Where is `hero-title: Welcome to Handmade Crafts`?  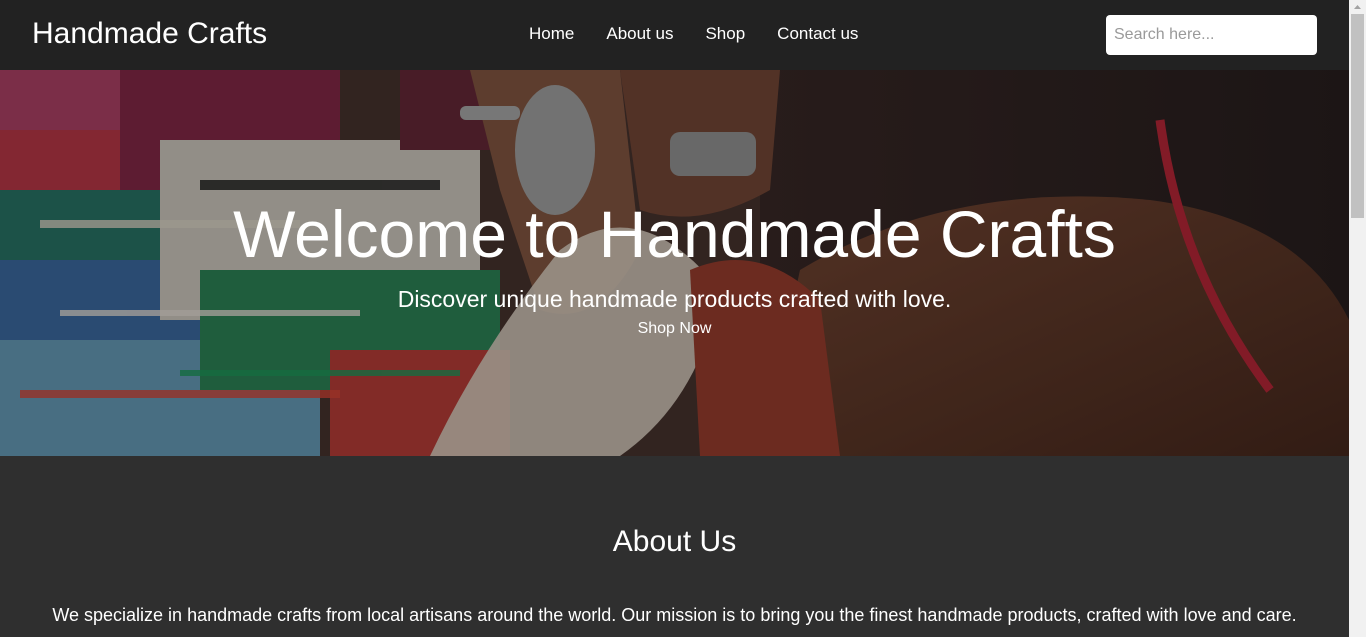
hero-title: Welcome to Handmade Crafts is located at coordinates (674, 234).